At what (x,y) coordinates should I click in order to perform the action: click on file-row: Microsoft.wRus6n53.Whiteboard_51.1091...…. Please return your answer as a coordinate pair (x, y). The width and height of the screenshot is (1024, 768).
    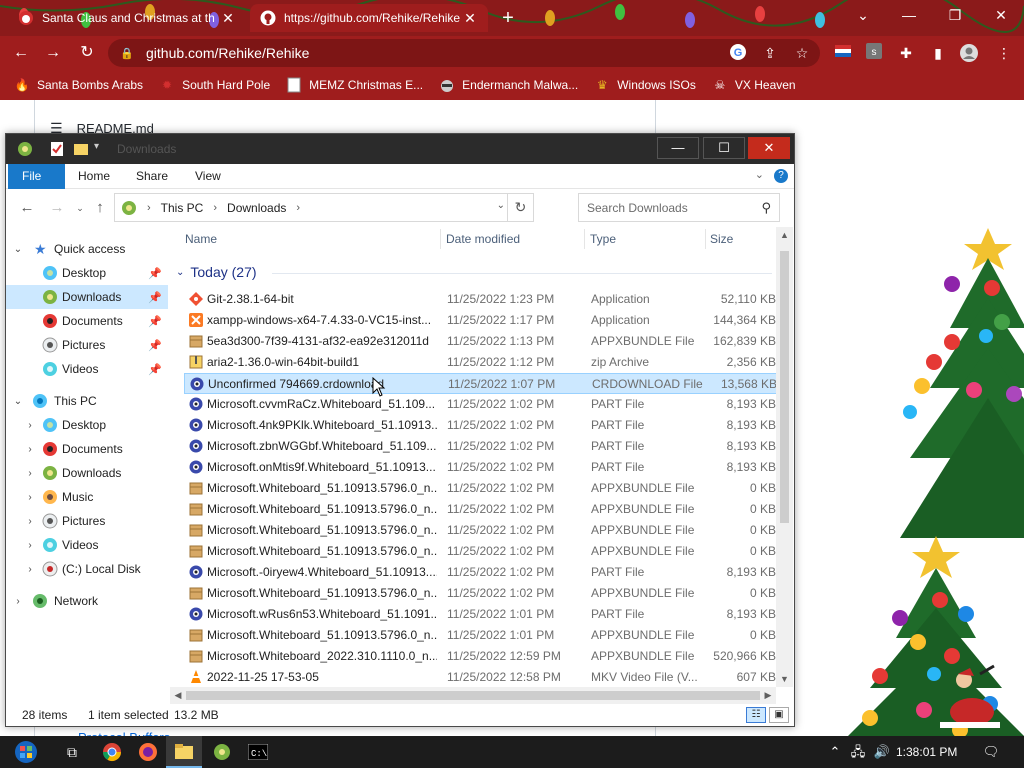
    Looking at the image, I should click on (482, 614).